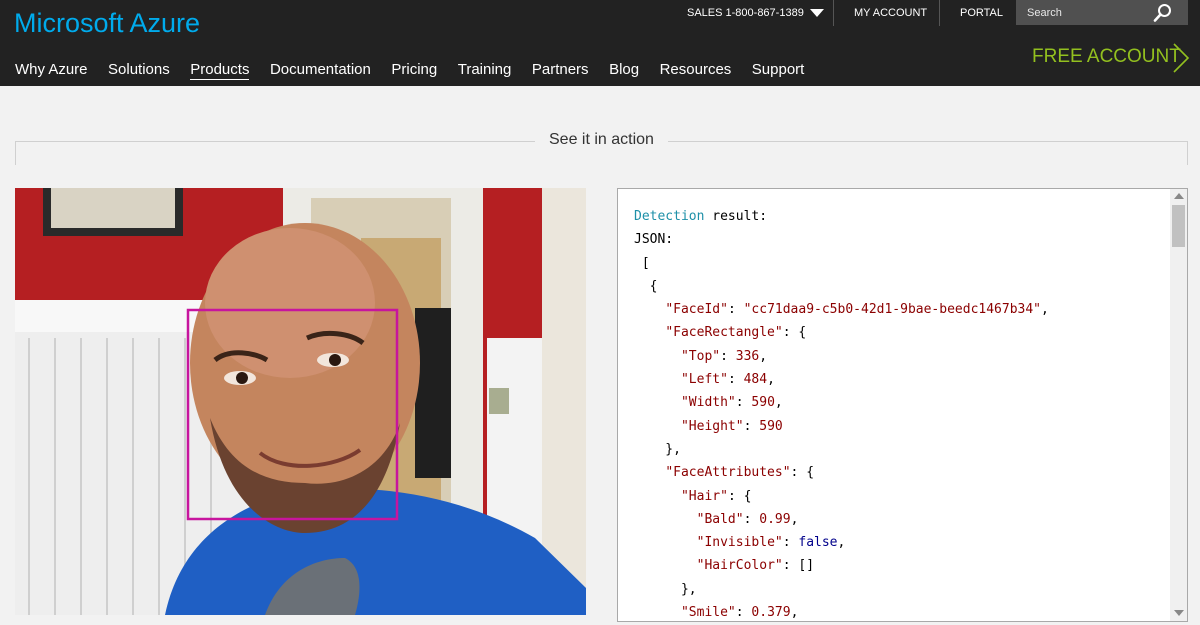 This screenshot has height=625, width=1200. What do you see at coordinates (778, 70) in the screenshot?
I see `nav-support: Support` at bounding box center [778, 70].